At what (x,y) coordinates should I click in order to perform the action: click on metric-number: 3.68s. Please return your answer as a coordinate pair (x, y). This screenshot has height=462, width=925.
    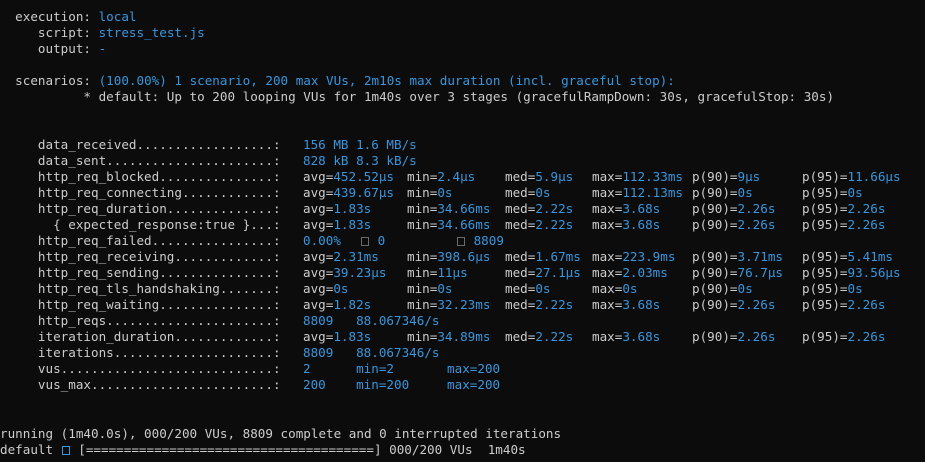
    Looking at the image, I should click on (641, 224).